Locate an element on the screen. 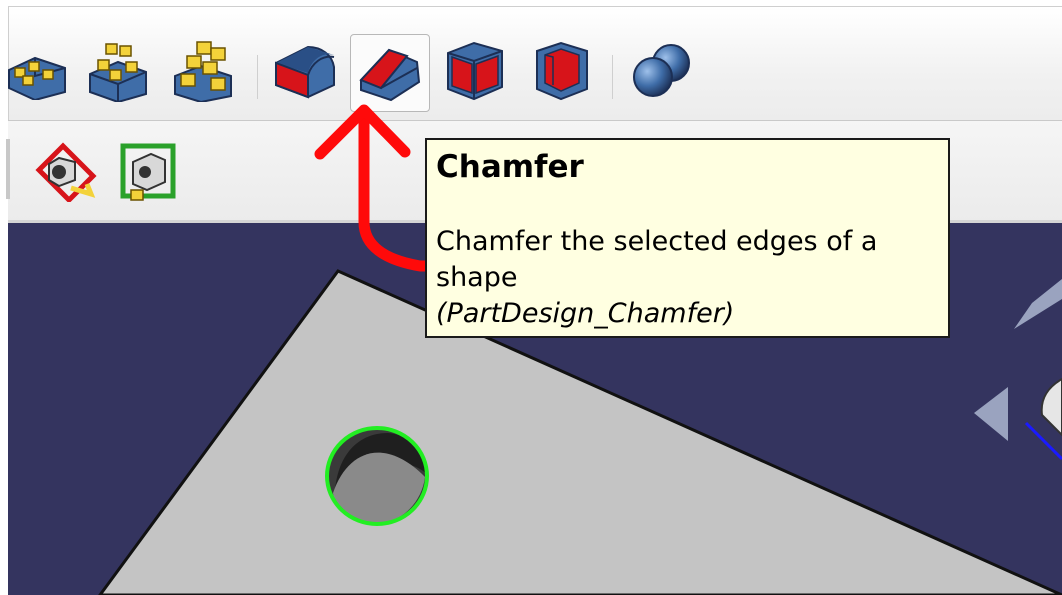 The width and height of the screenshot is (1062, 595). fillet-button is located at coordinates (305, 70).